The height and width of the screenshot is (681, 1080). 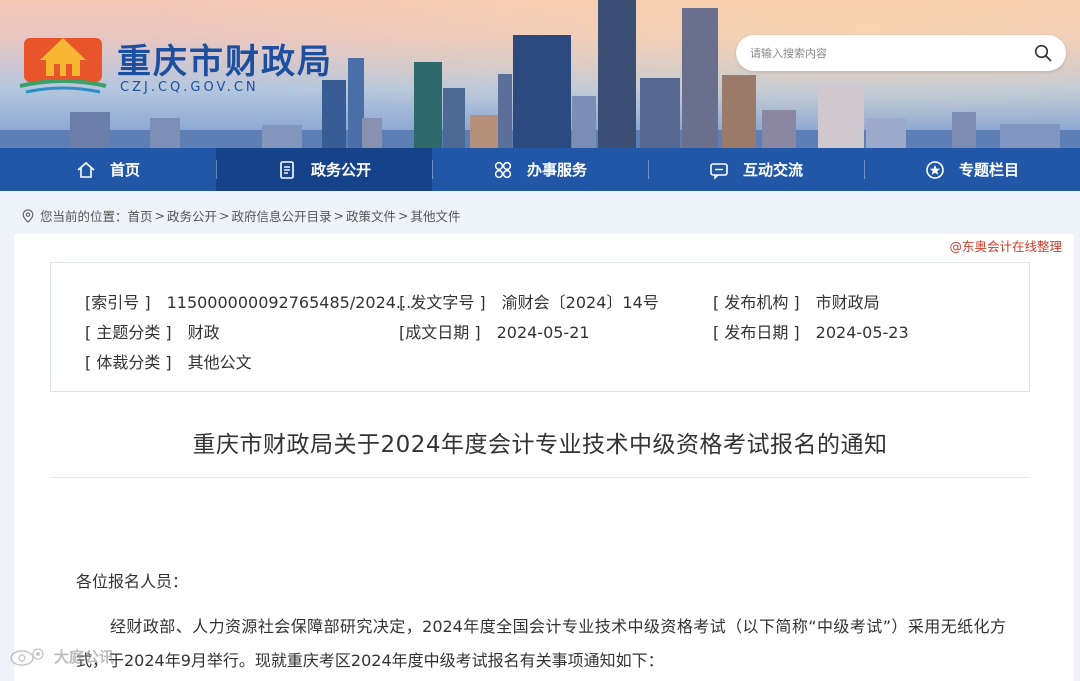 What do you see at coordinates (442, 302) in the screenshot?
I see `meta-label: [ 发文字号 ]` at bounding box center [442, 302].